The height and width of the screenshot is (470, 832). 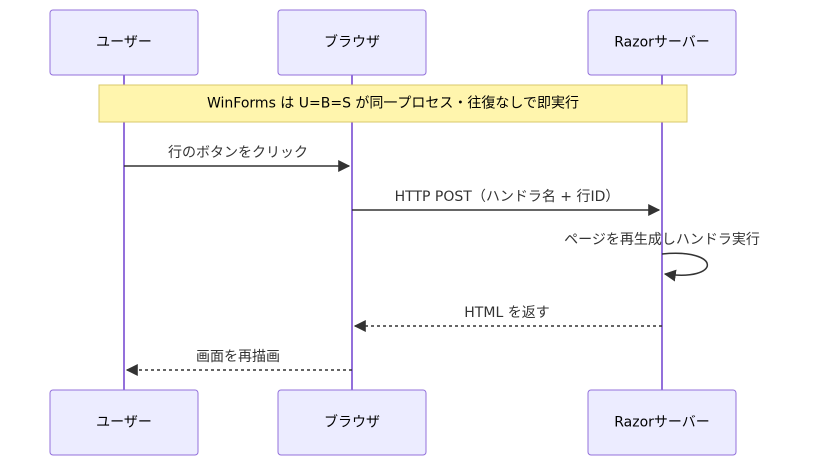 I want to click on actor-server-bottom-label: Razorサーバー, so click(x=662, y=423).